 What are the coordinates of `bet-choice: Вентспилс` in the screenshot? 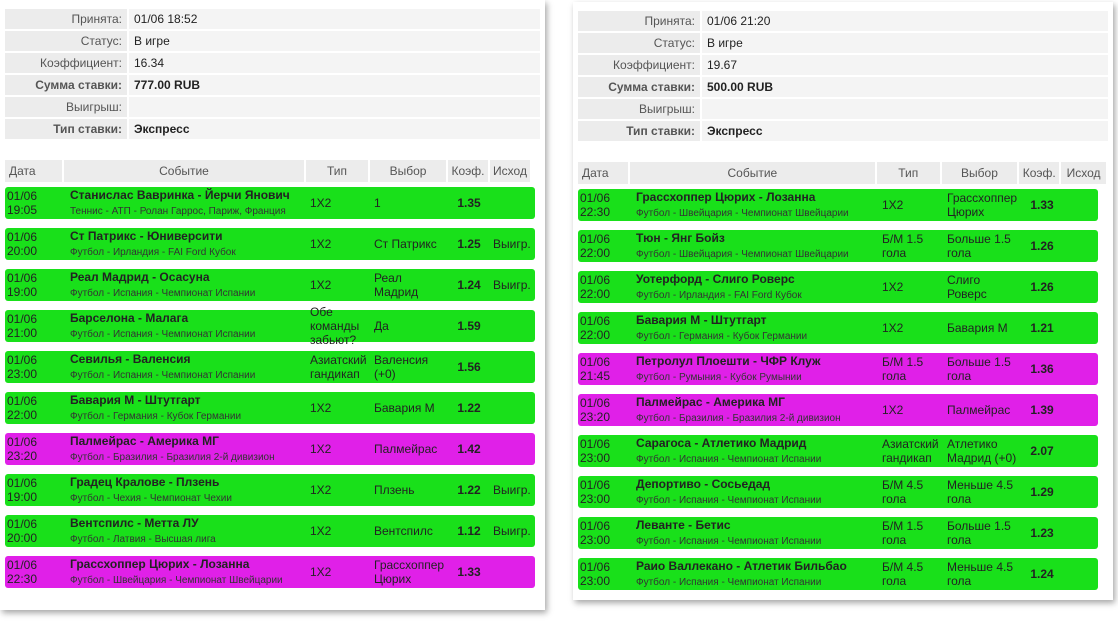 It's located at (403, 531).